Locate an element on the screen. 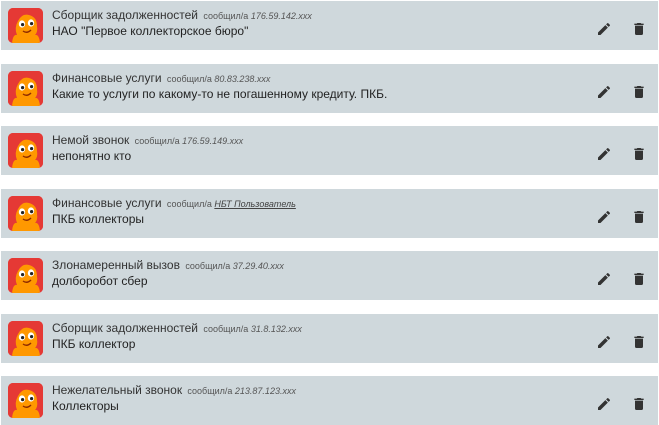 This screenshot has width=659, height=425. report-ip: 31.8.132.xxx is located at coordinates (276, 329).